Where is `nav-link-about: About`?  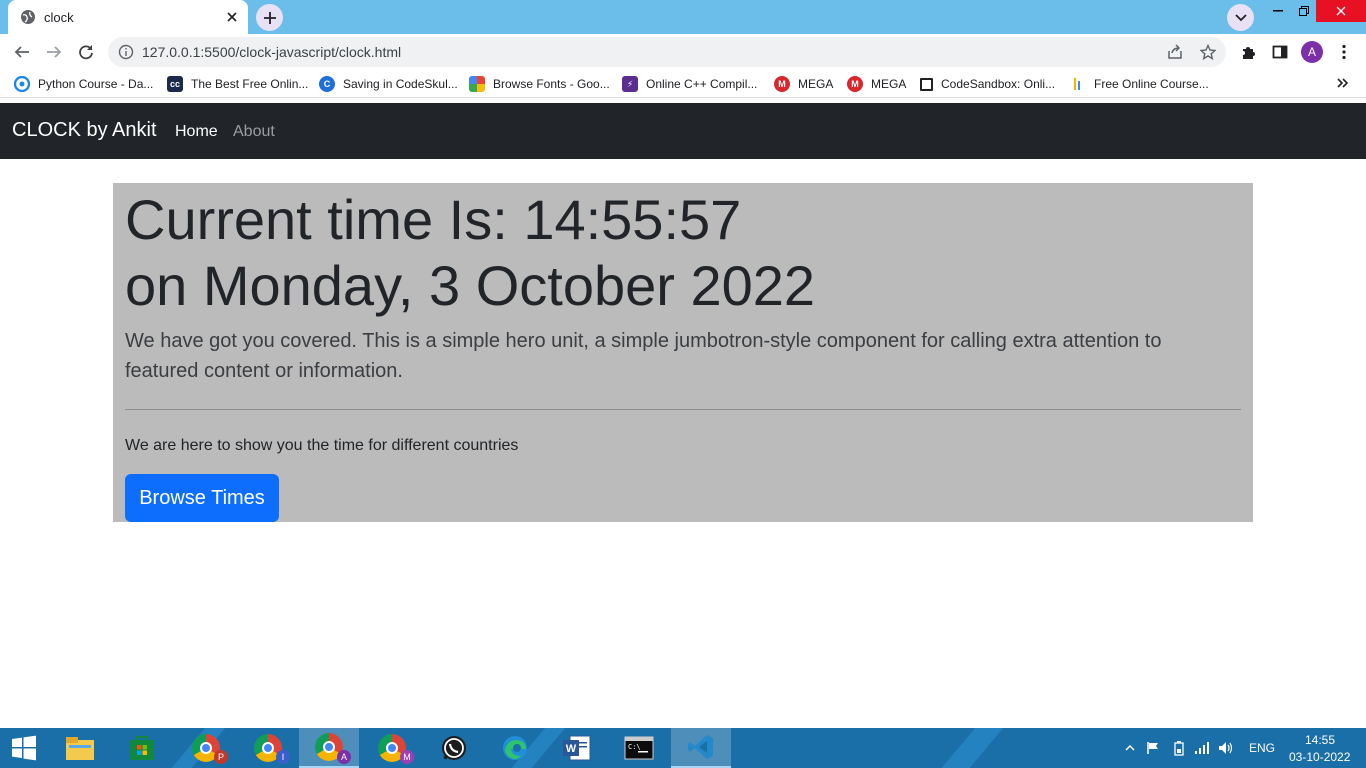 nav-link-about: About is located at coordinates (254, 132).